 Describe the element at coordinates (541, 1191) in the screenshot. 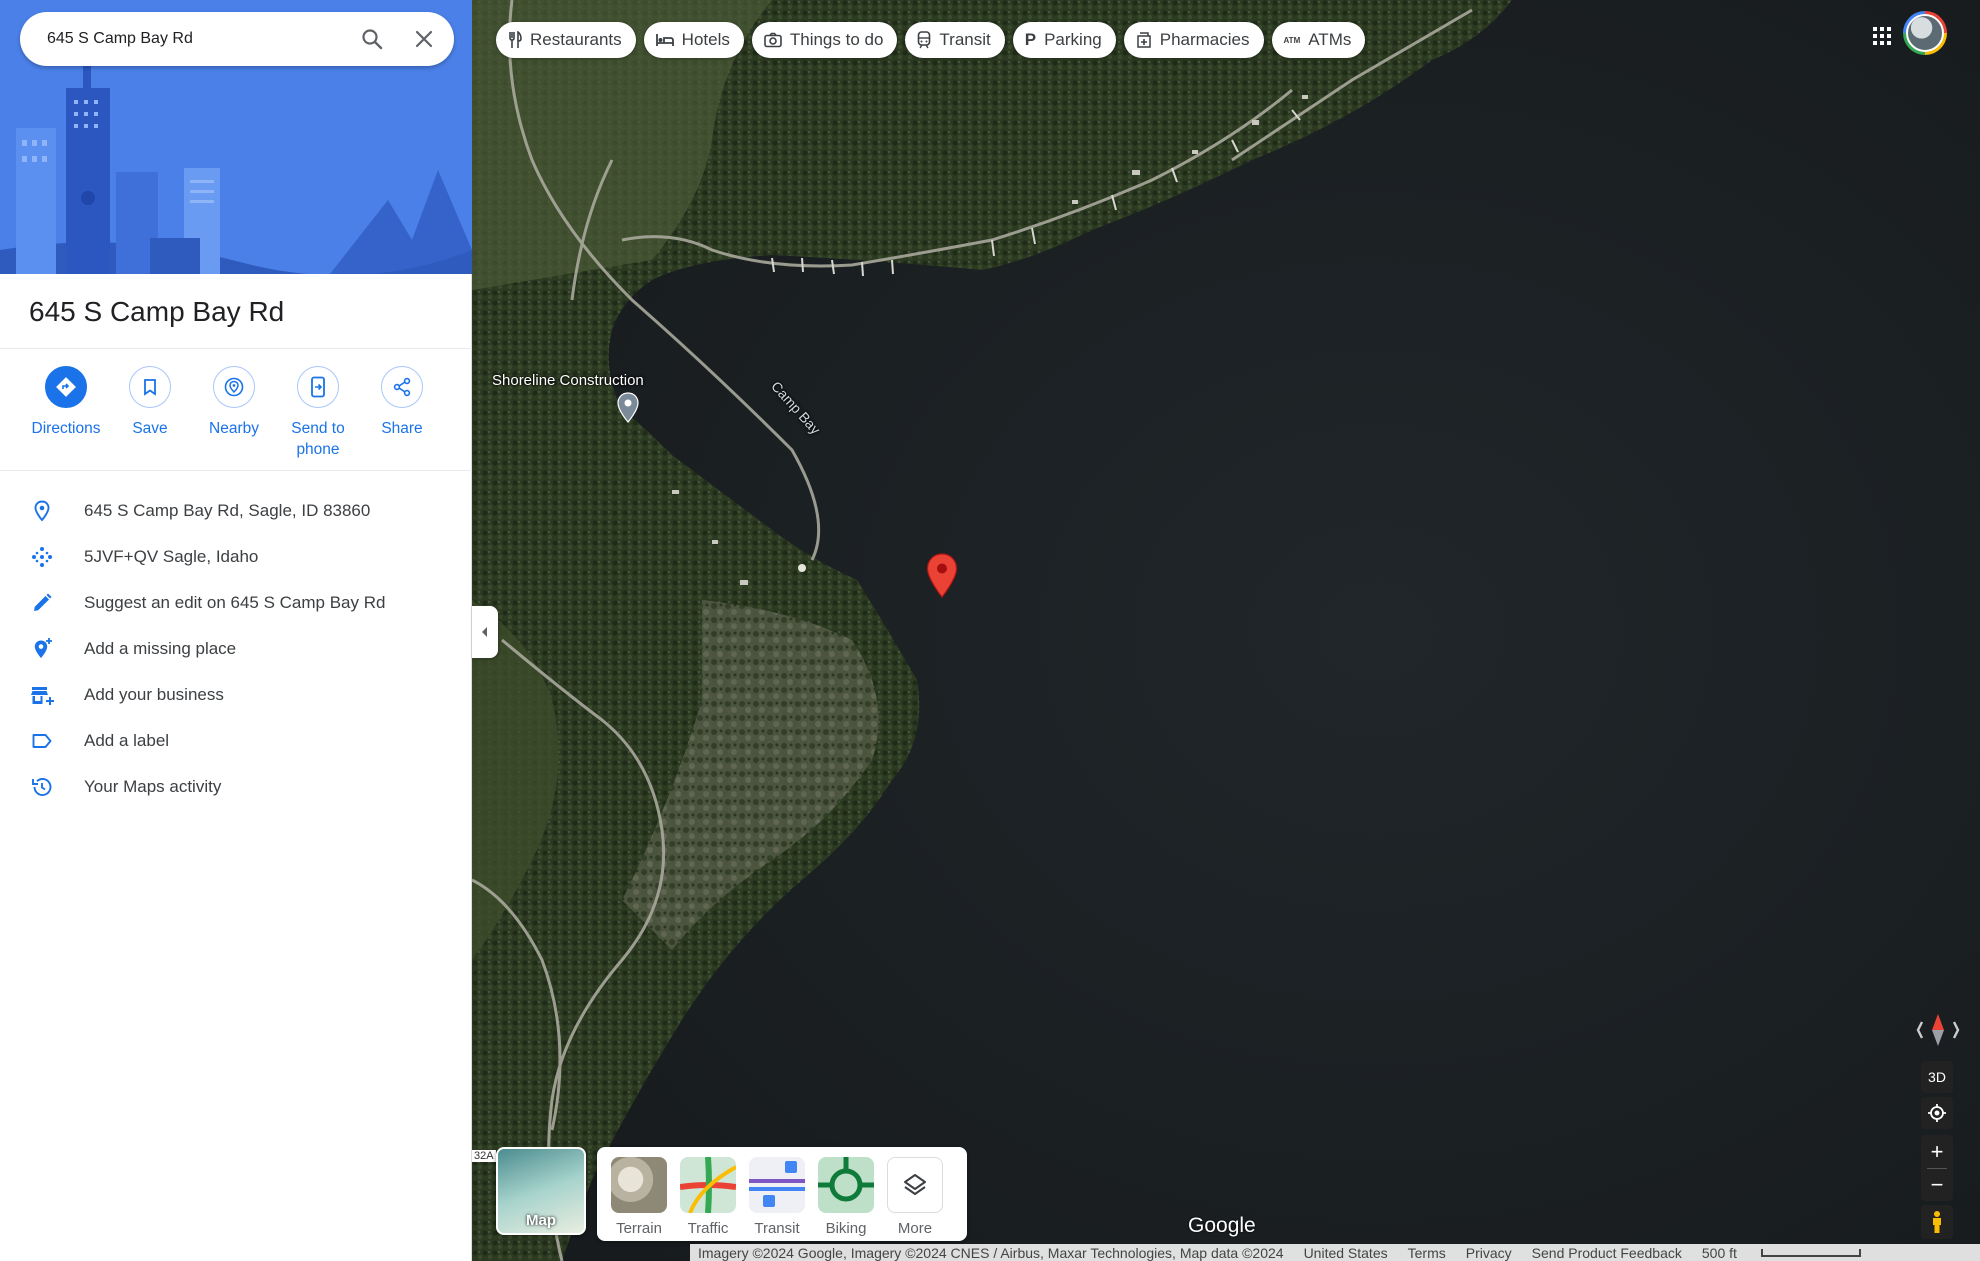

I see `map-layer-toggle: Map` at that location.